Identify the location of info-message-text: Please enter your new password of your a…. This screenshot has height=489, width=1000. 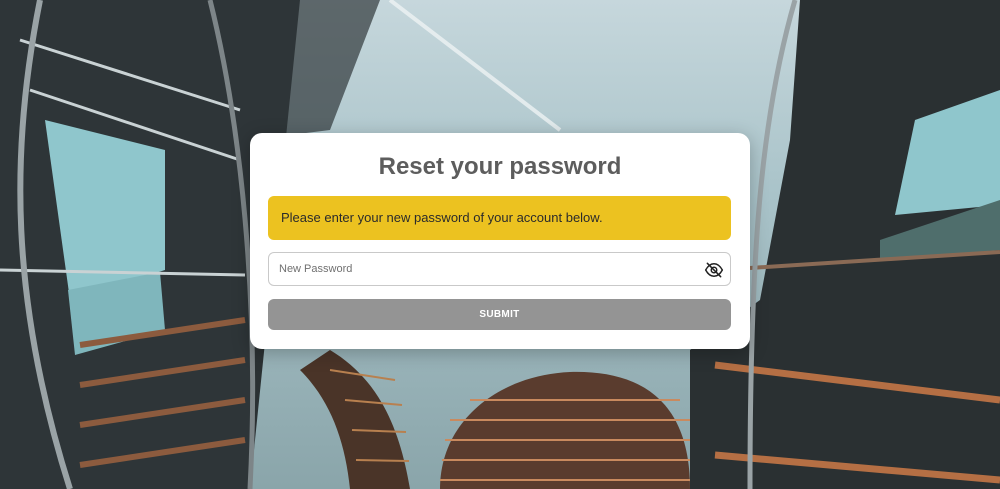
(442, 217).